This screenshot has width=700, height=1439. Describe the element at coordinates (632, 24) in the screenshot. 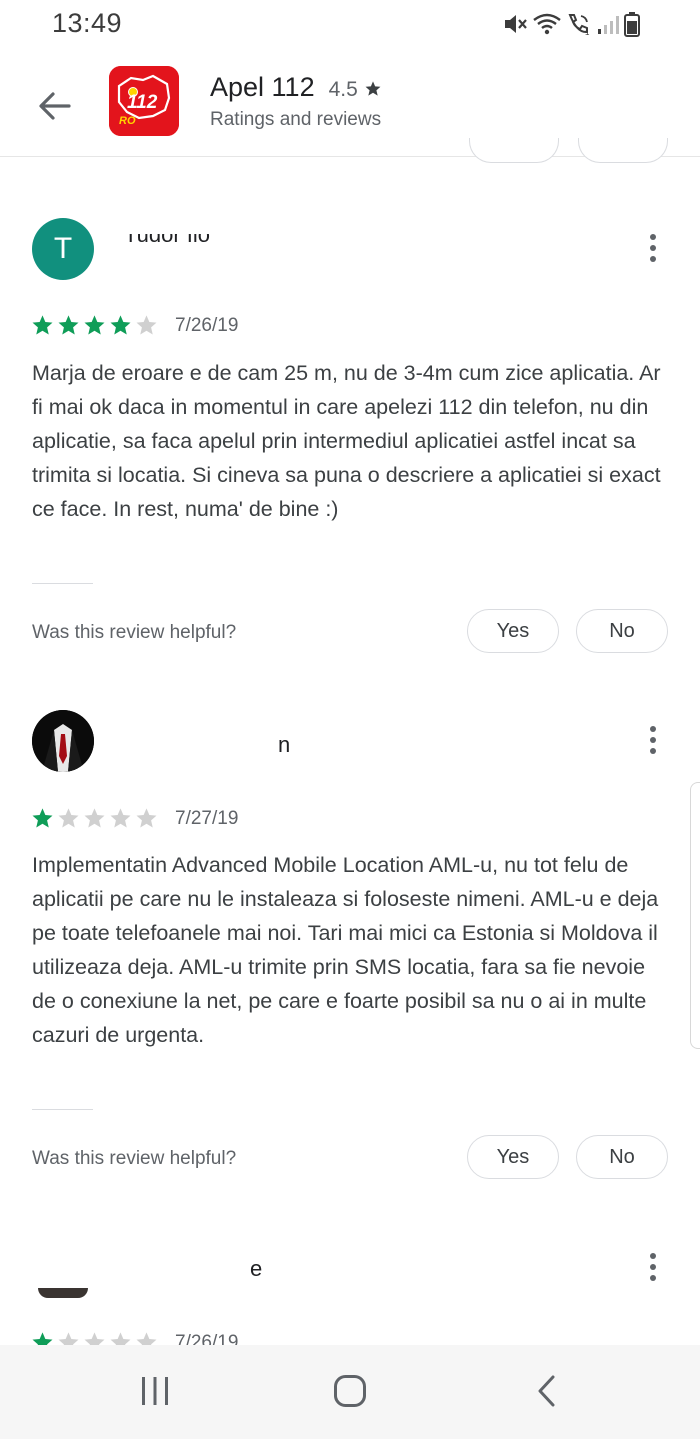

I see `battery-icon` at that location.